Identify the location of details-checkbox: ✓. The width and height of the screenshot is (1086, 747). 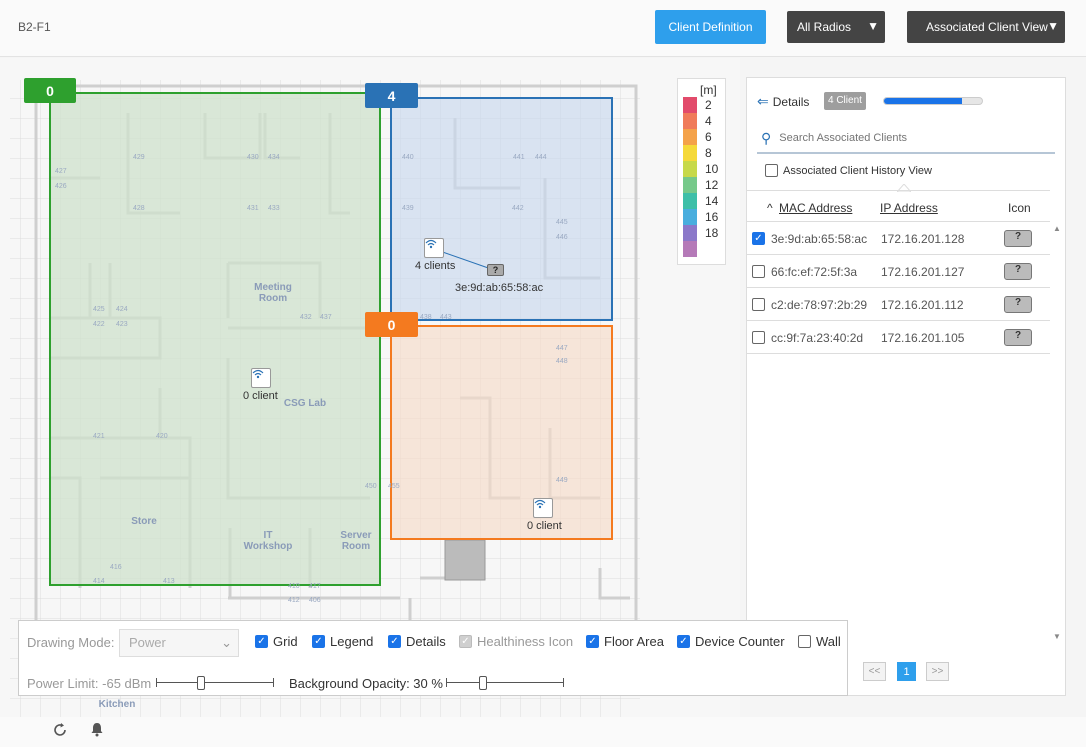
(394, 641).